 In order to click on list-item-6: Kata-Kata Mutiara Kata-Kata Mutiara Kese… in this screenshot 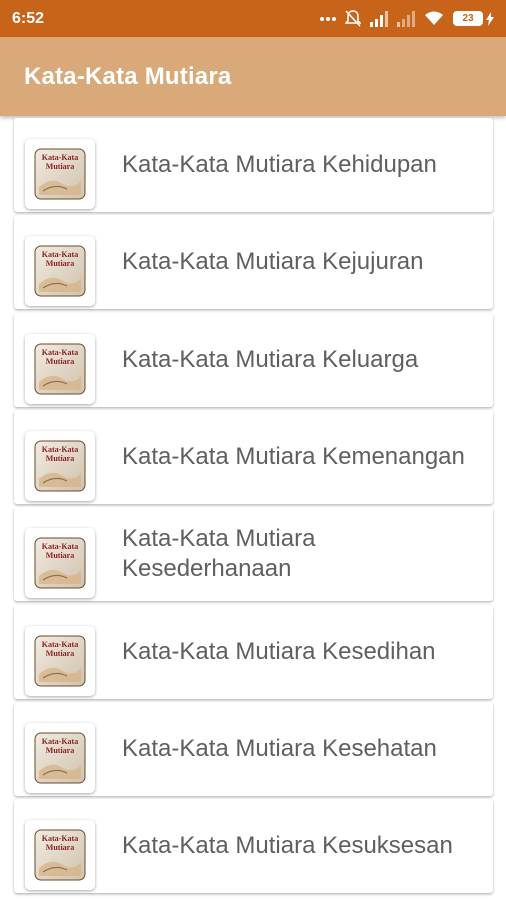, I will do `click(253, 651)`.